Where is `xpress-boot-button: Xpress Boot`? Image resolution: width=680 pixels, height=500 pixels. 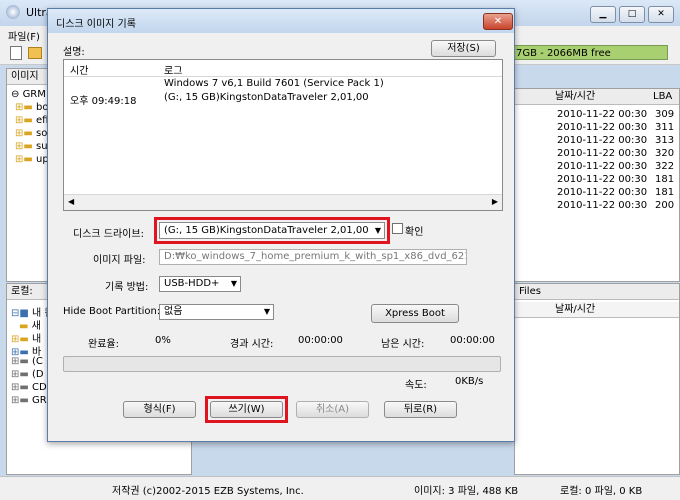
xpress-boot-button: Xpress Boot is located at coordinates (415, 313).